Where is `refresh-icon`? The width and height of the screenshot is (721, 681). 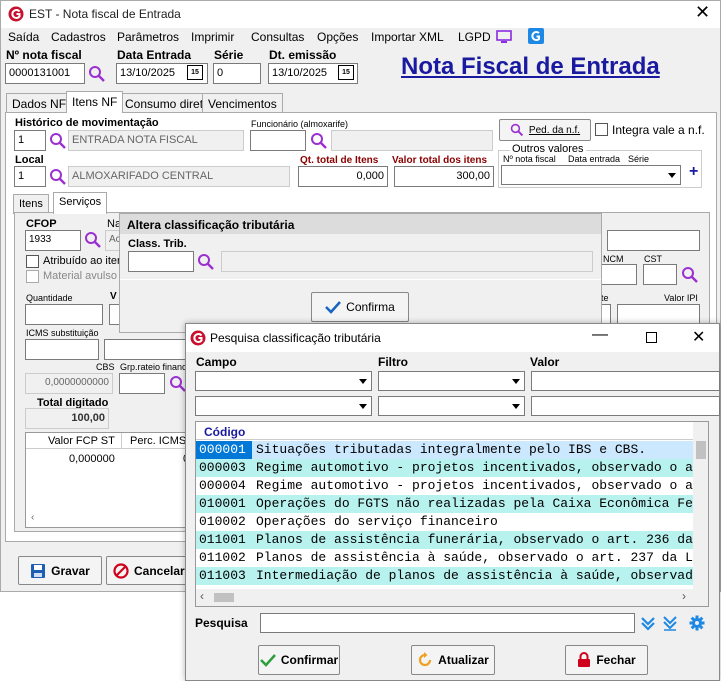 refresh-icon is located at coordinates (425, 659).